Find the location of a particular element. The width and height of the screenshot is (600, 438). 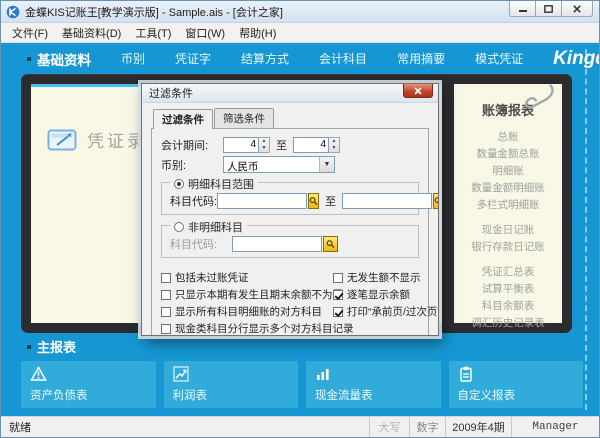

non-detail-label: 非明细科目 is located at coordinates (215, 228).